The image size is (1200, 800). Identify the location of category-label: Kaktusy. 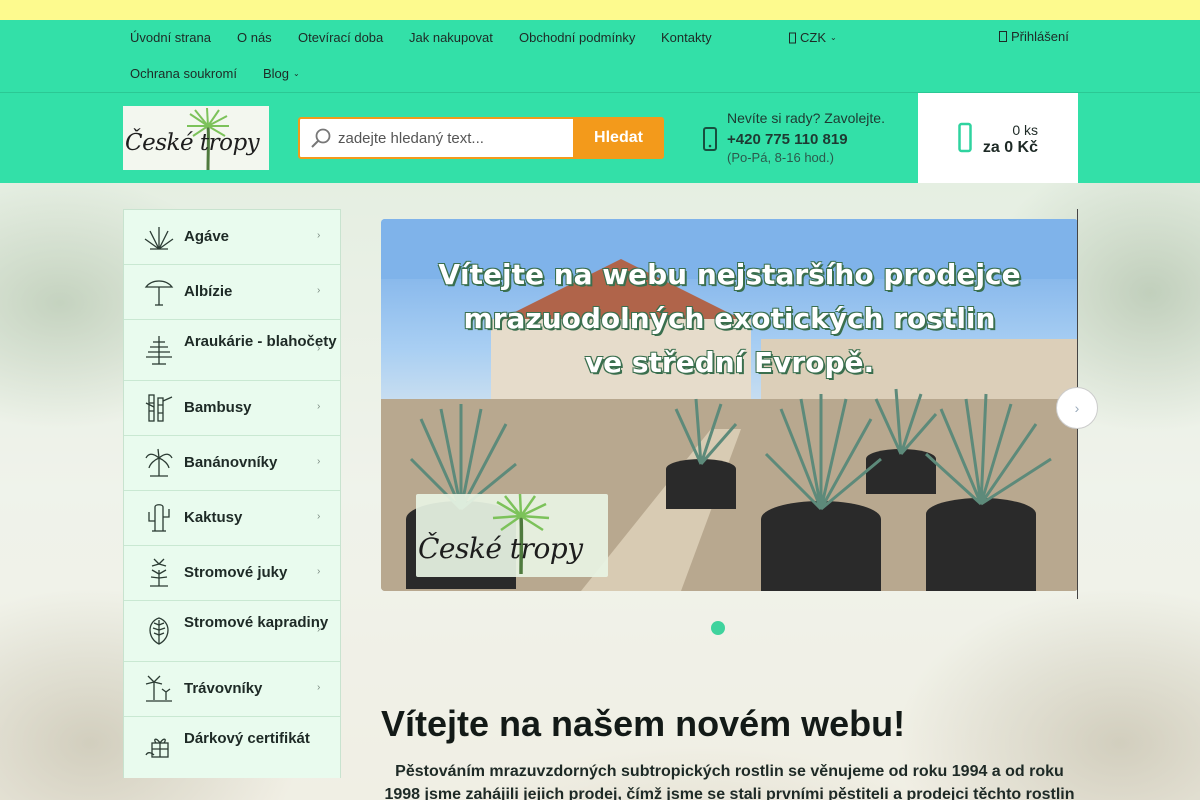
(213, 517).